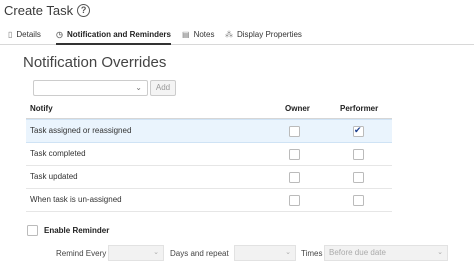  I want to click on days-repeat-label: Days and repeat, so click(199, 253).